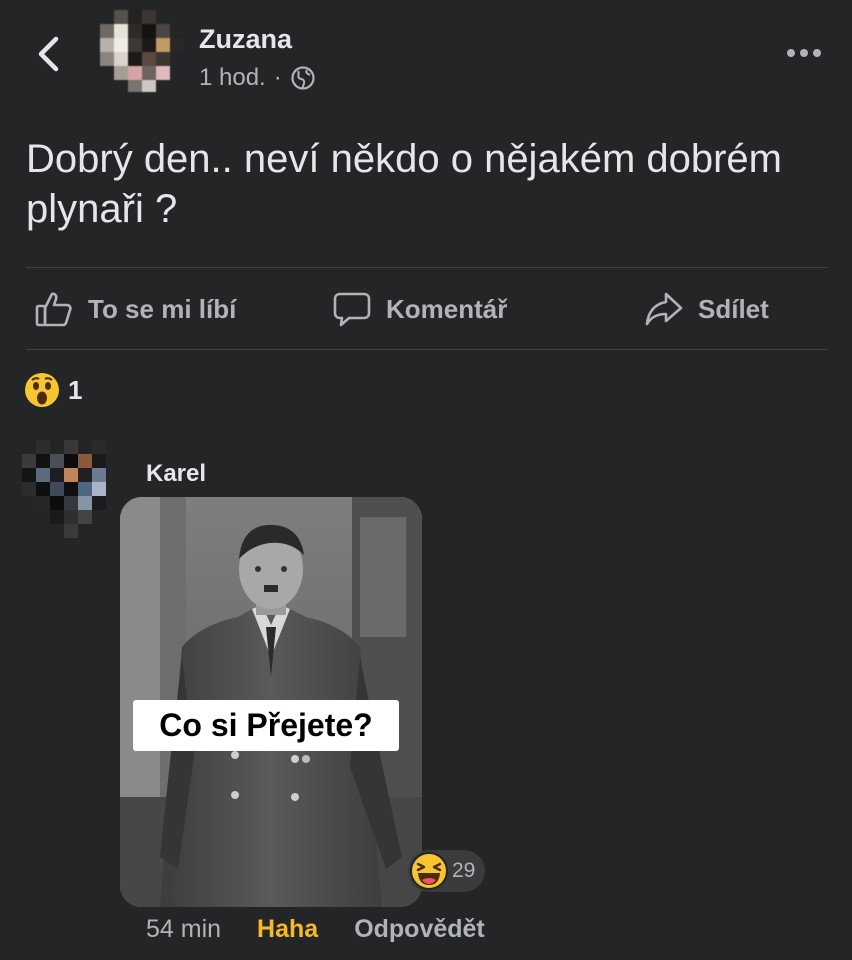 This screenshot has height=960, width=852. I want to click on share-button: Sdílet, so click(706, 309).